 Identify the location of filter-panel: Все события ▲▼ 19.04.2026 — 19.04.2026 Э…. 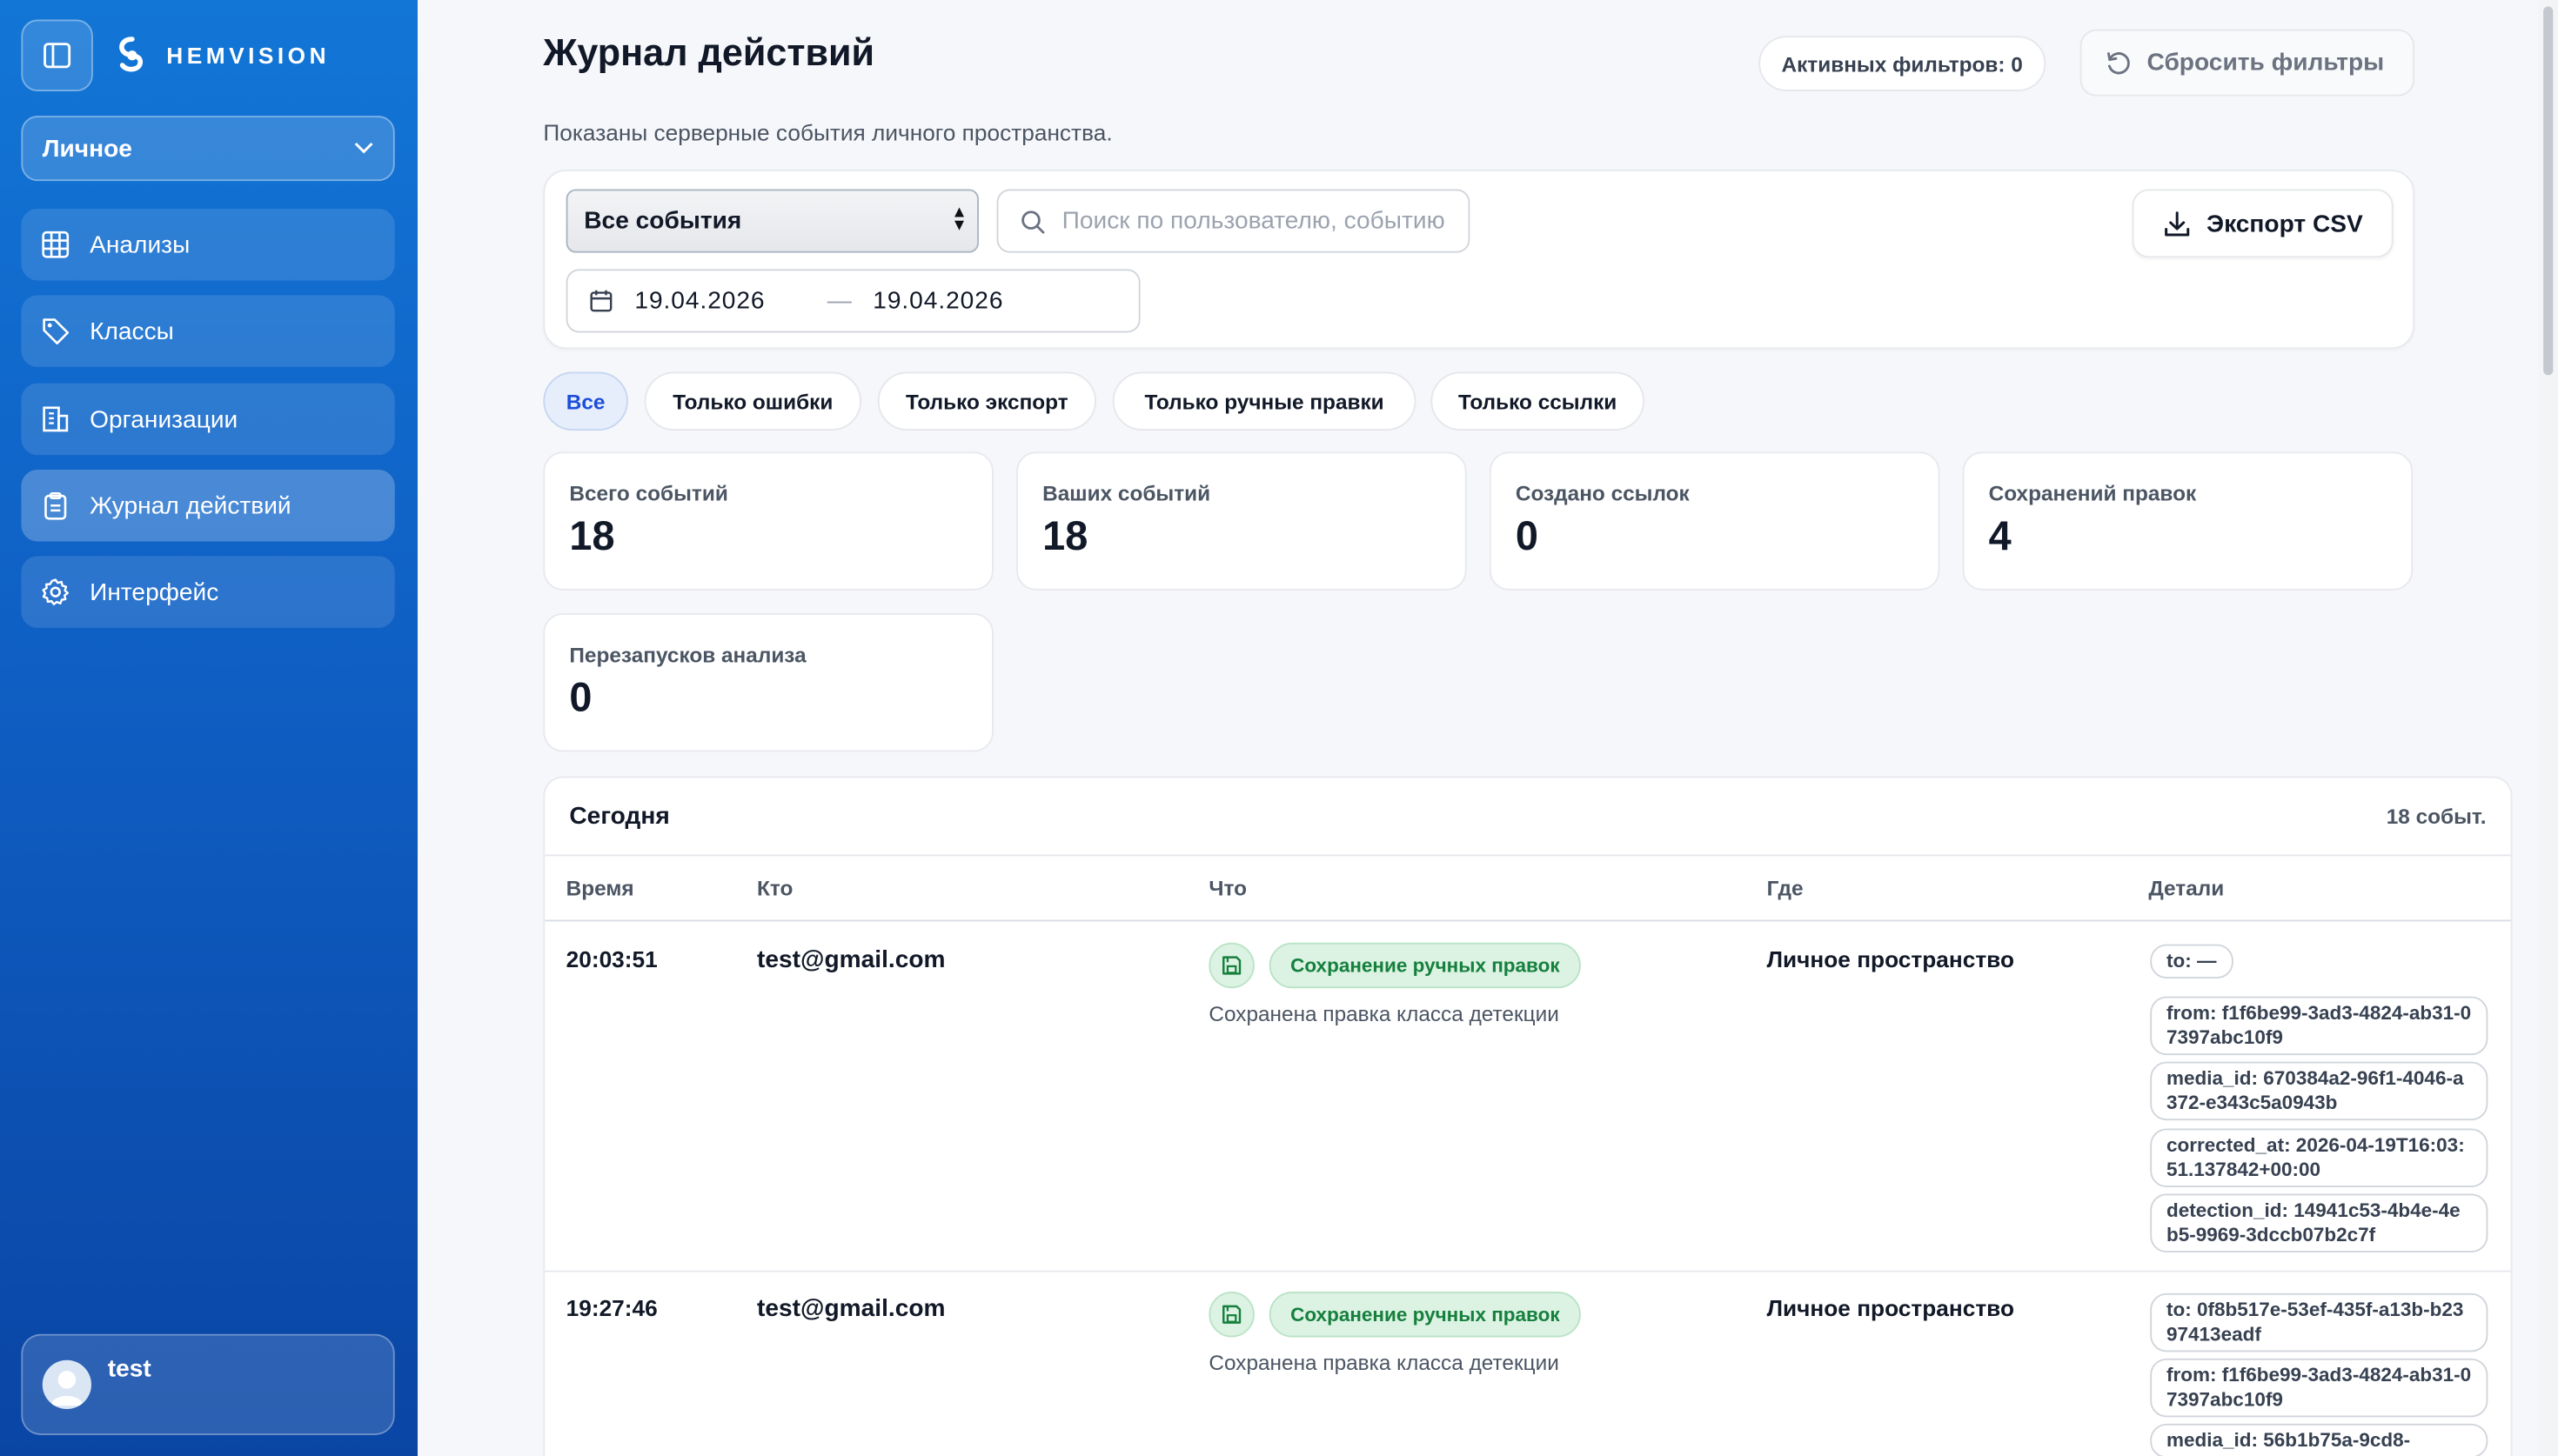
(1478, 260).